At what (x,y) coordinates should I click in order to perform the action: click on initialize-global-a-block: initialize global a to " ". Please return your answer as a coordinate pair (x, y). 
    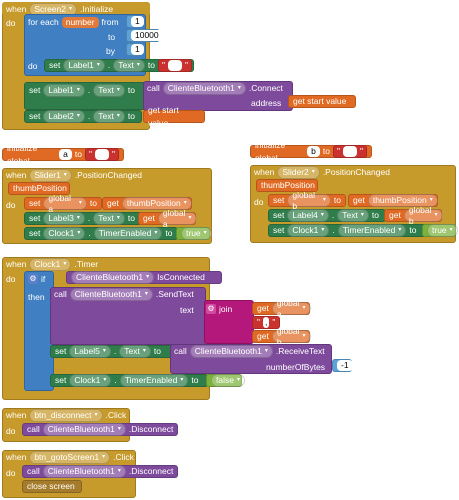
    Looking at the image, I should click on (63, 154).